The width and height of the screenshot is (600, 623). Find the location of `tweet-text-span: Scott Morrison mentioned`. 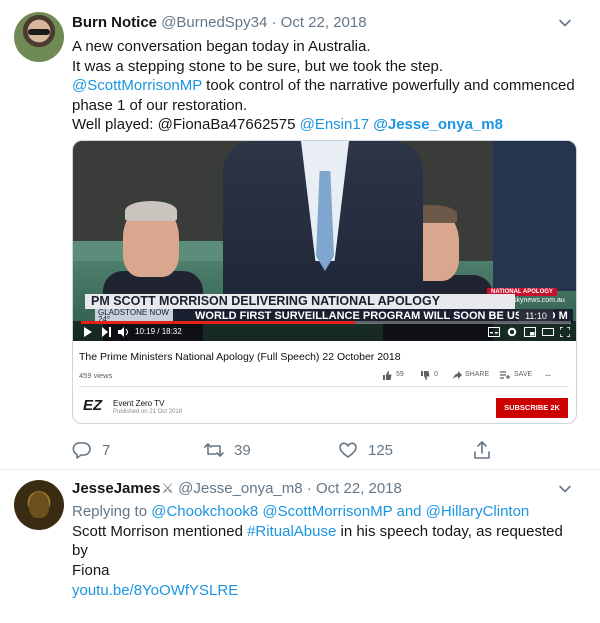

tweet-text-span: Scott Morrison mentioned is located at coordinates (160, 531).